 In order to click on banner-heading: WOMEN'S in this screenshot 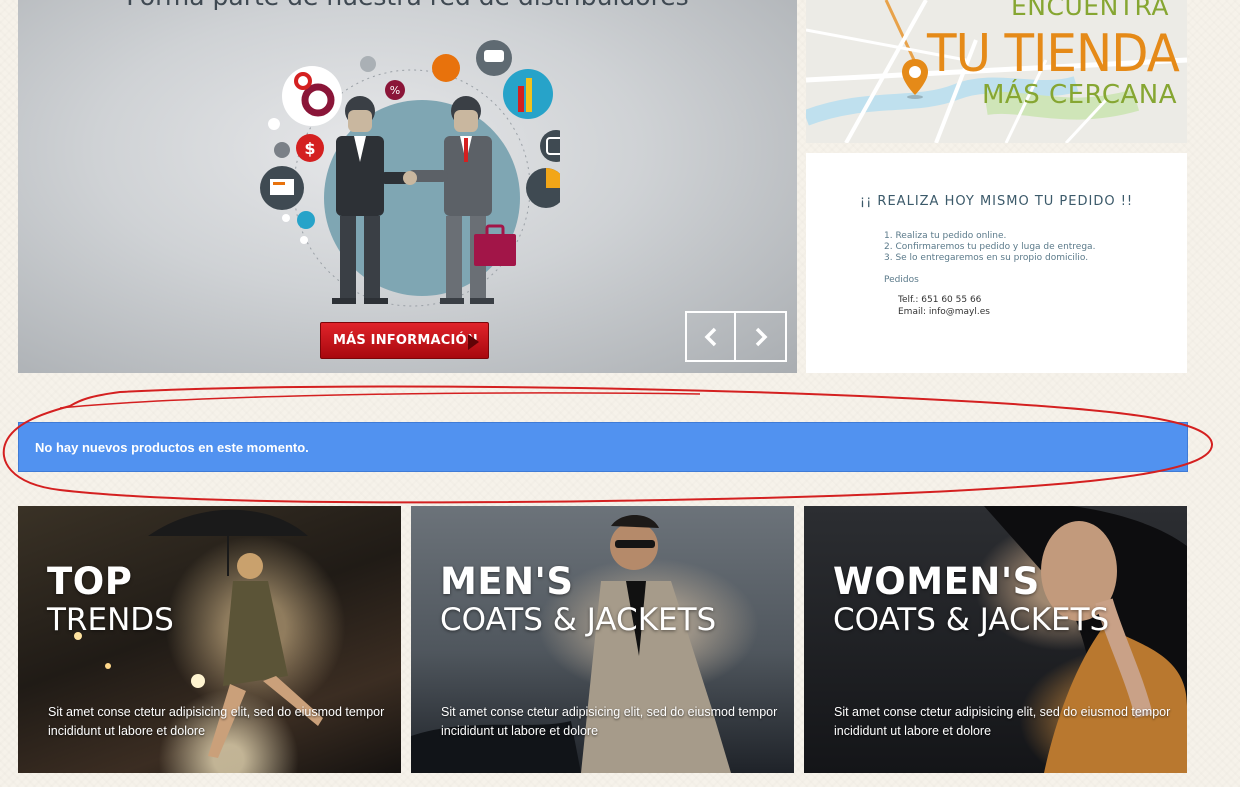, I will do `click(936, 581)`.